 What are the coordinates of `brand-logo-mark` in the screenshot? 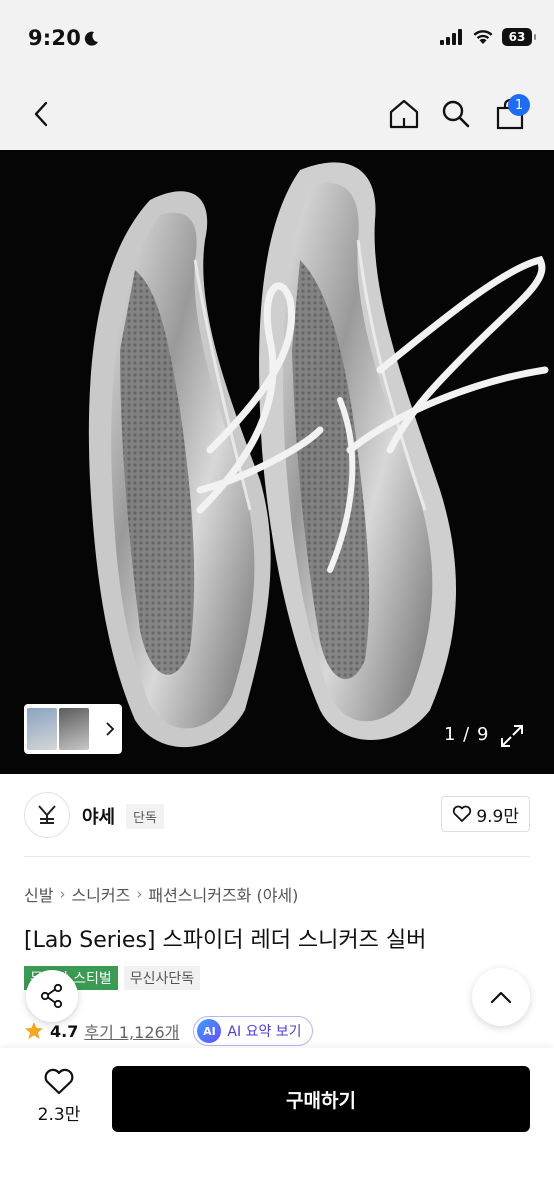 It's located at (47, 814).